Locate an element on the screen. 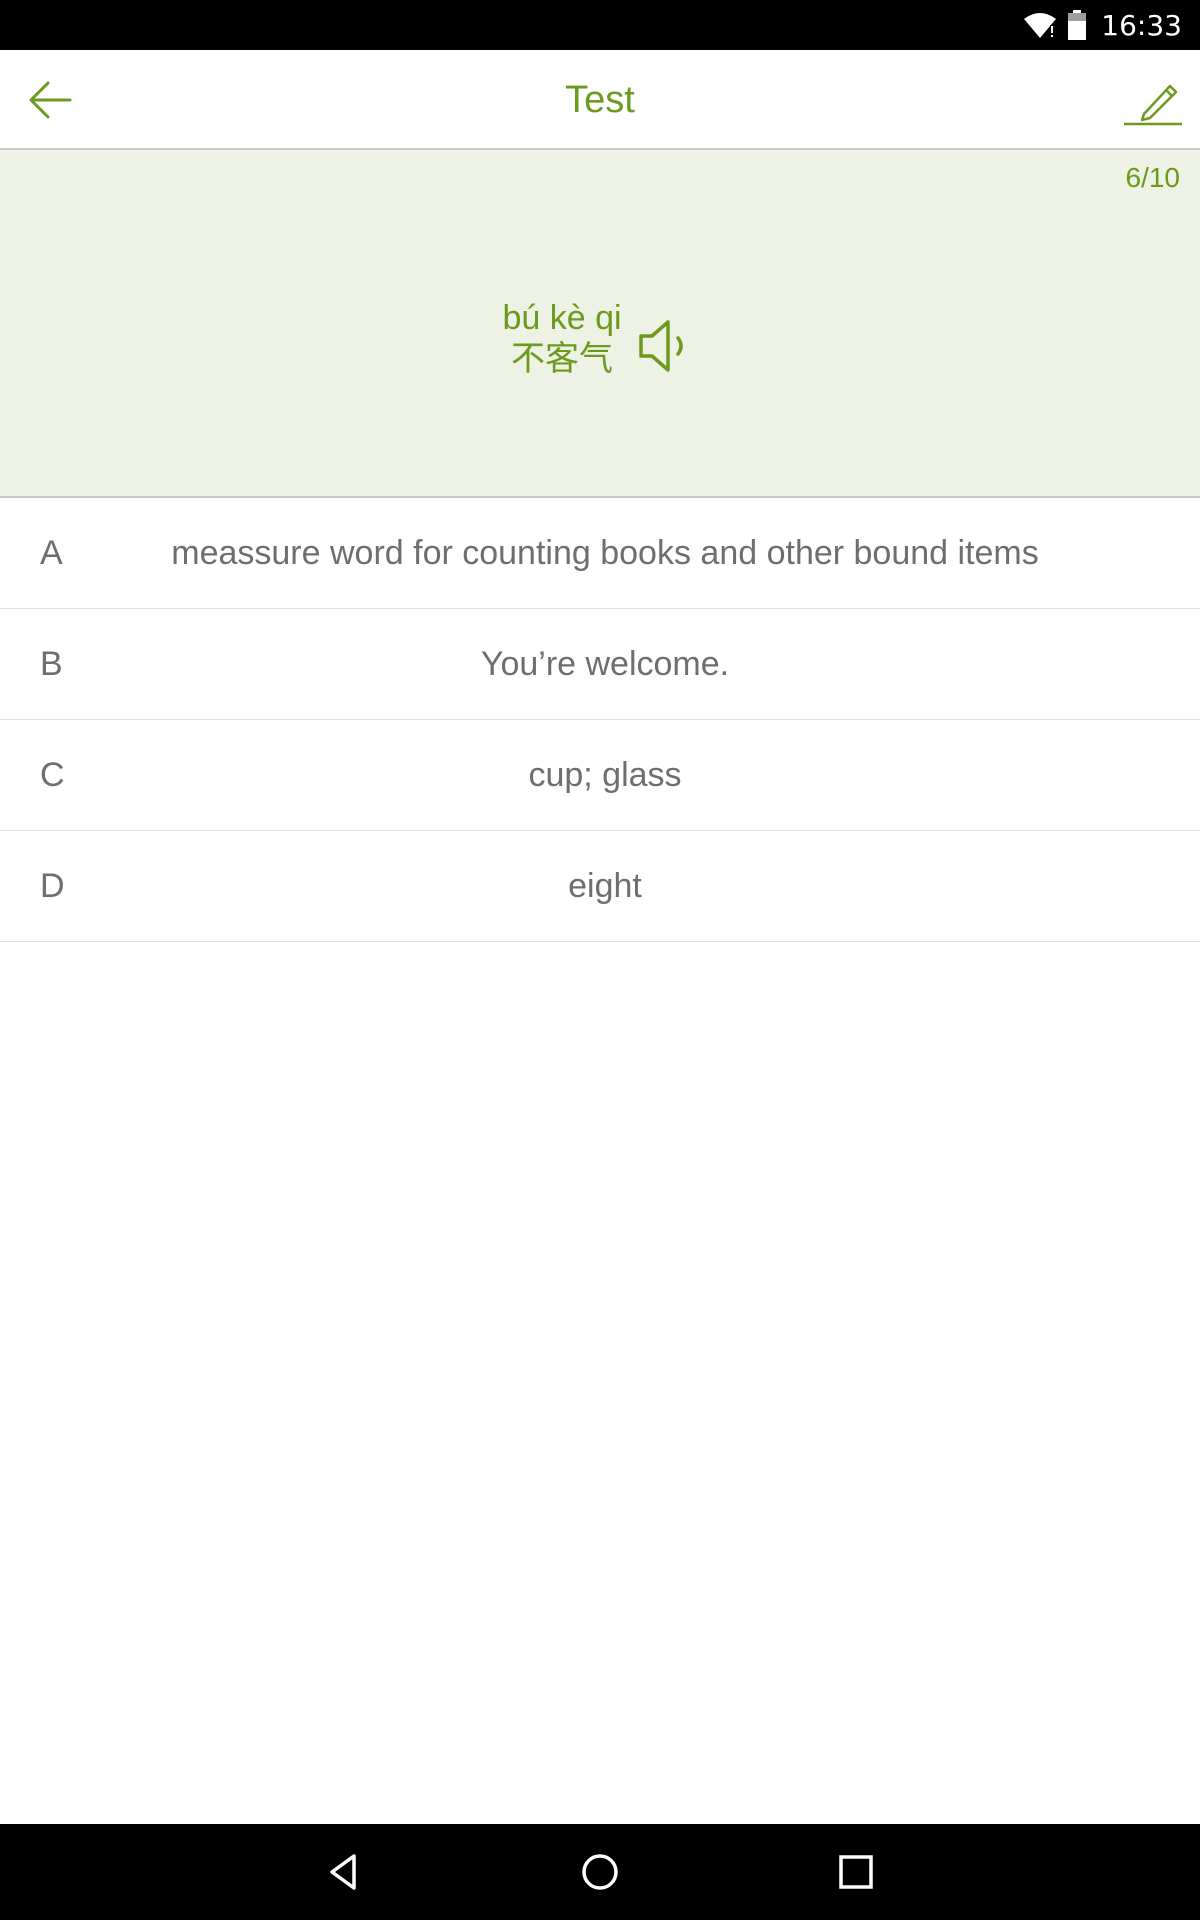 Image resolution: width=1200 pixels, height=1920 pixels. option-letter: C is located at coordinates (52, 775).